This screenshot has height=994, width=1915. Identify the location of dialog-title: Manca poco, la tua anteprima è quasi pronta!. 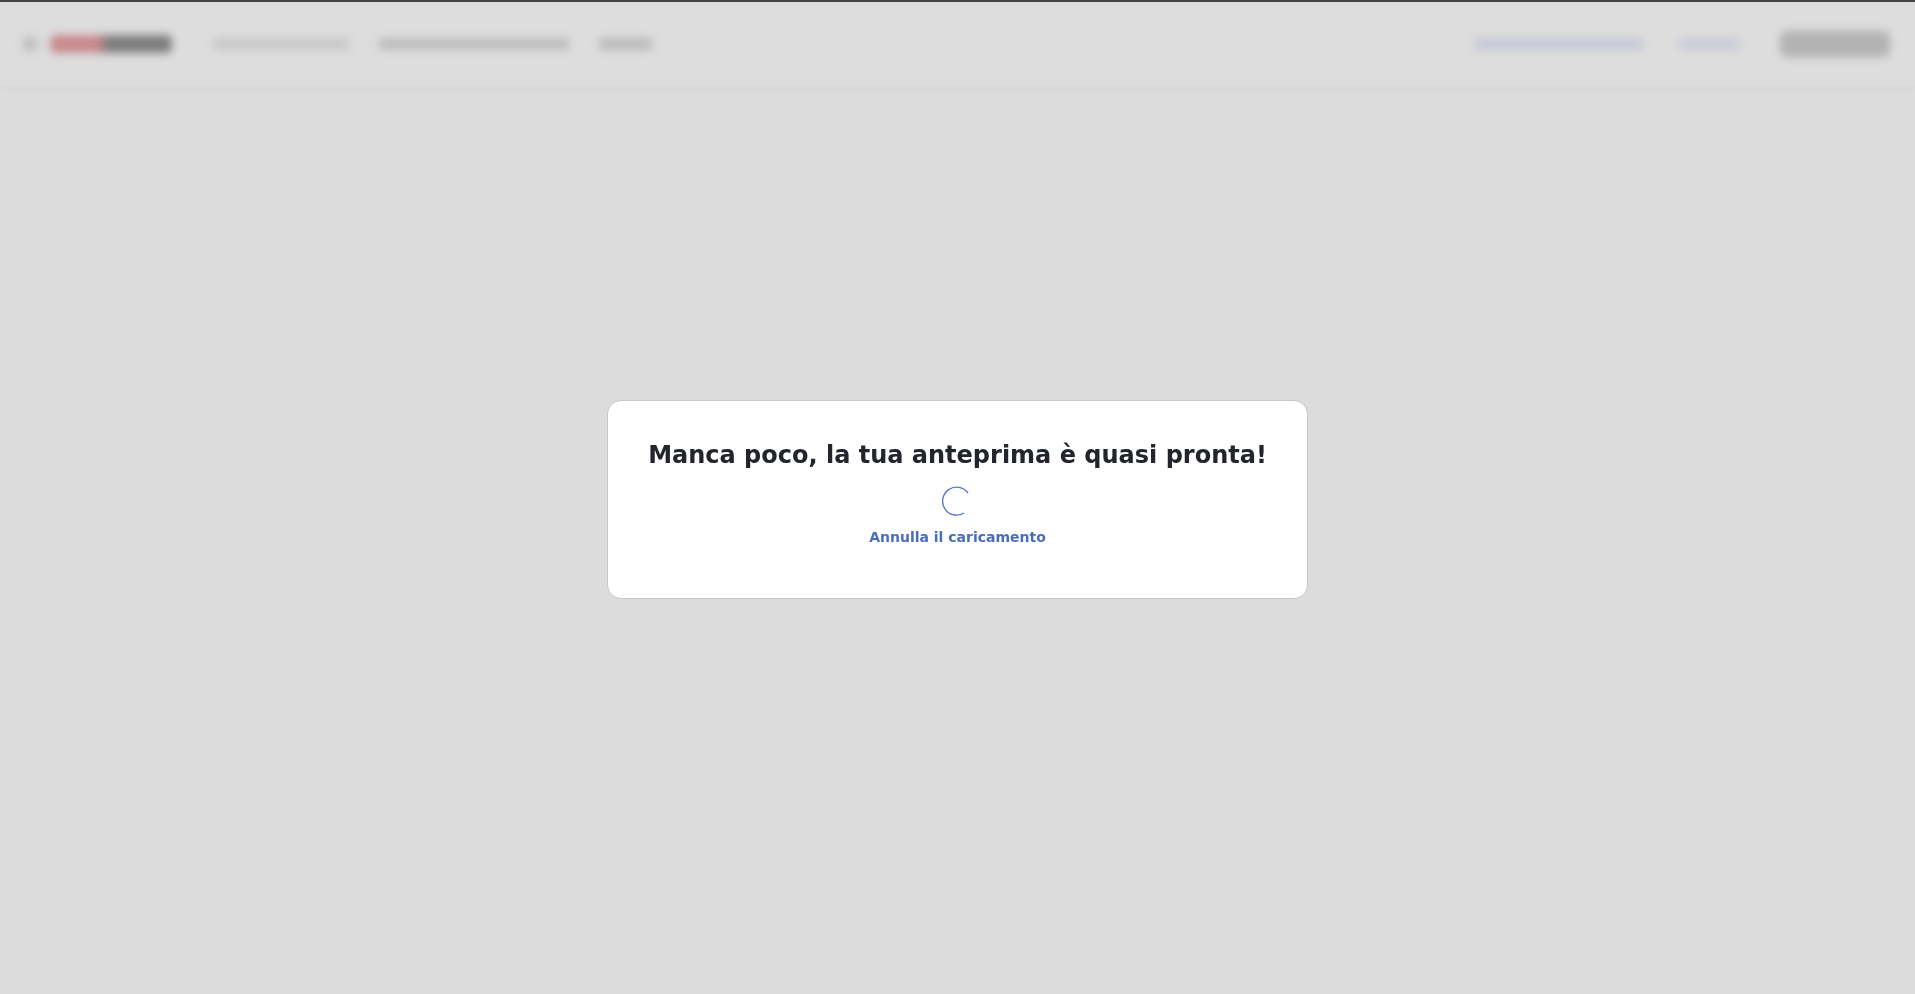
(957, 454).